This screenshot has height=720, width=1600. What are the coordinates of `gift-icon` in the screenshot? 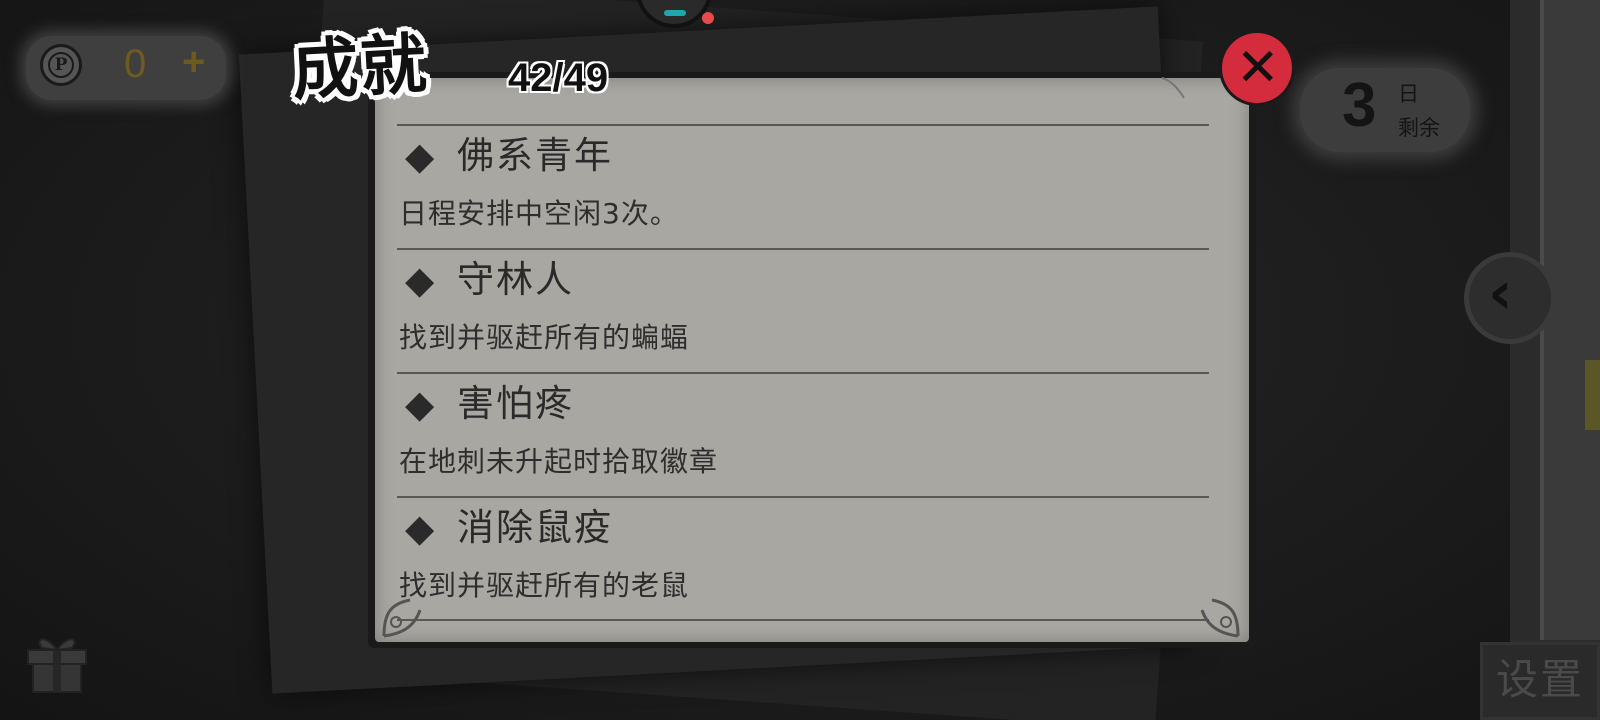 It's located at (57, 662).